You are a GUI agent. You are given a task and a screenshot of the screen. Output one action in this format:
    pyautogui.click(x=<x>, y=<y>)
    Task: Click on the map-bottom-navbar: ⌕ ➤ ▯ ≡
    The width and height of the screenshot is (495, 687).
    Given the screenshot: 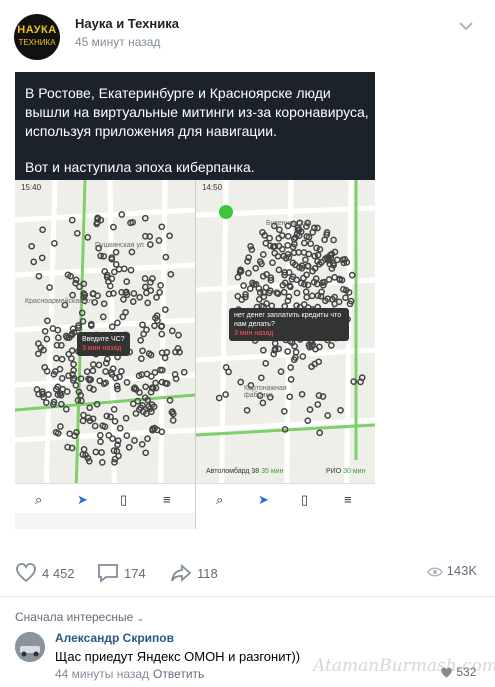 What is the action you would take?
    pyautogui.click(x=105, y=498)
    